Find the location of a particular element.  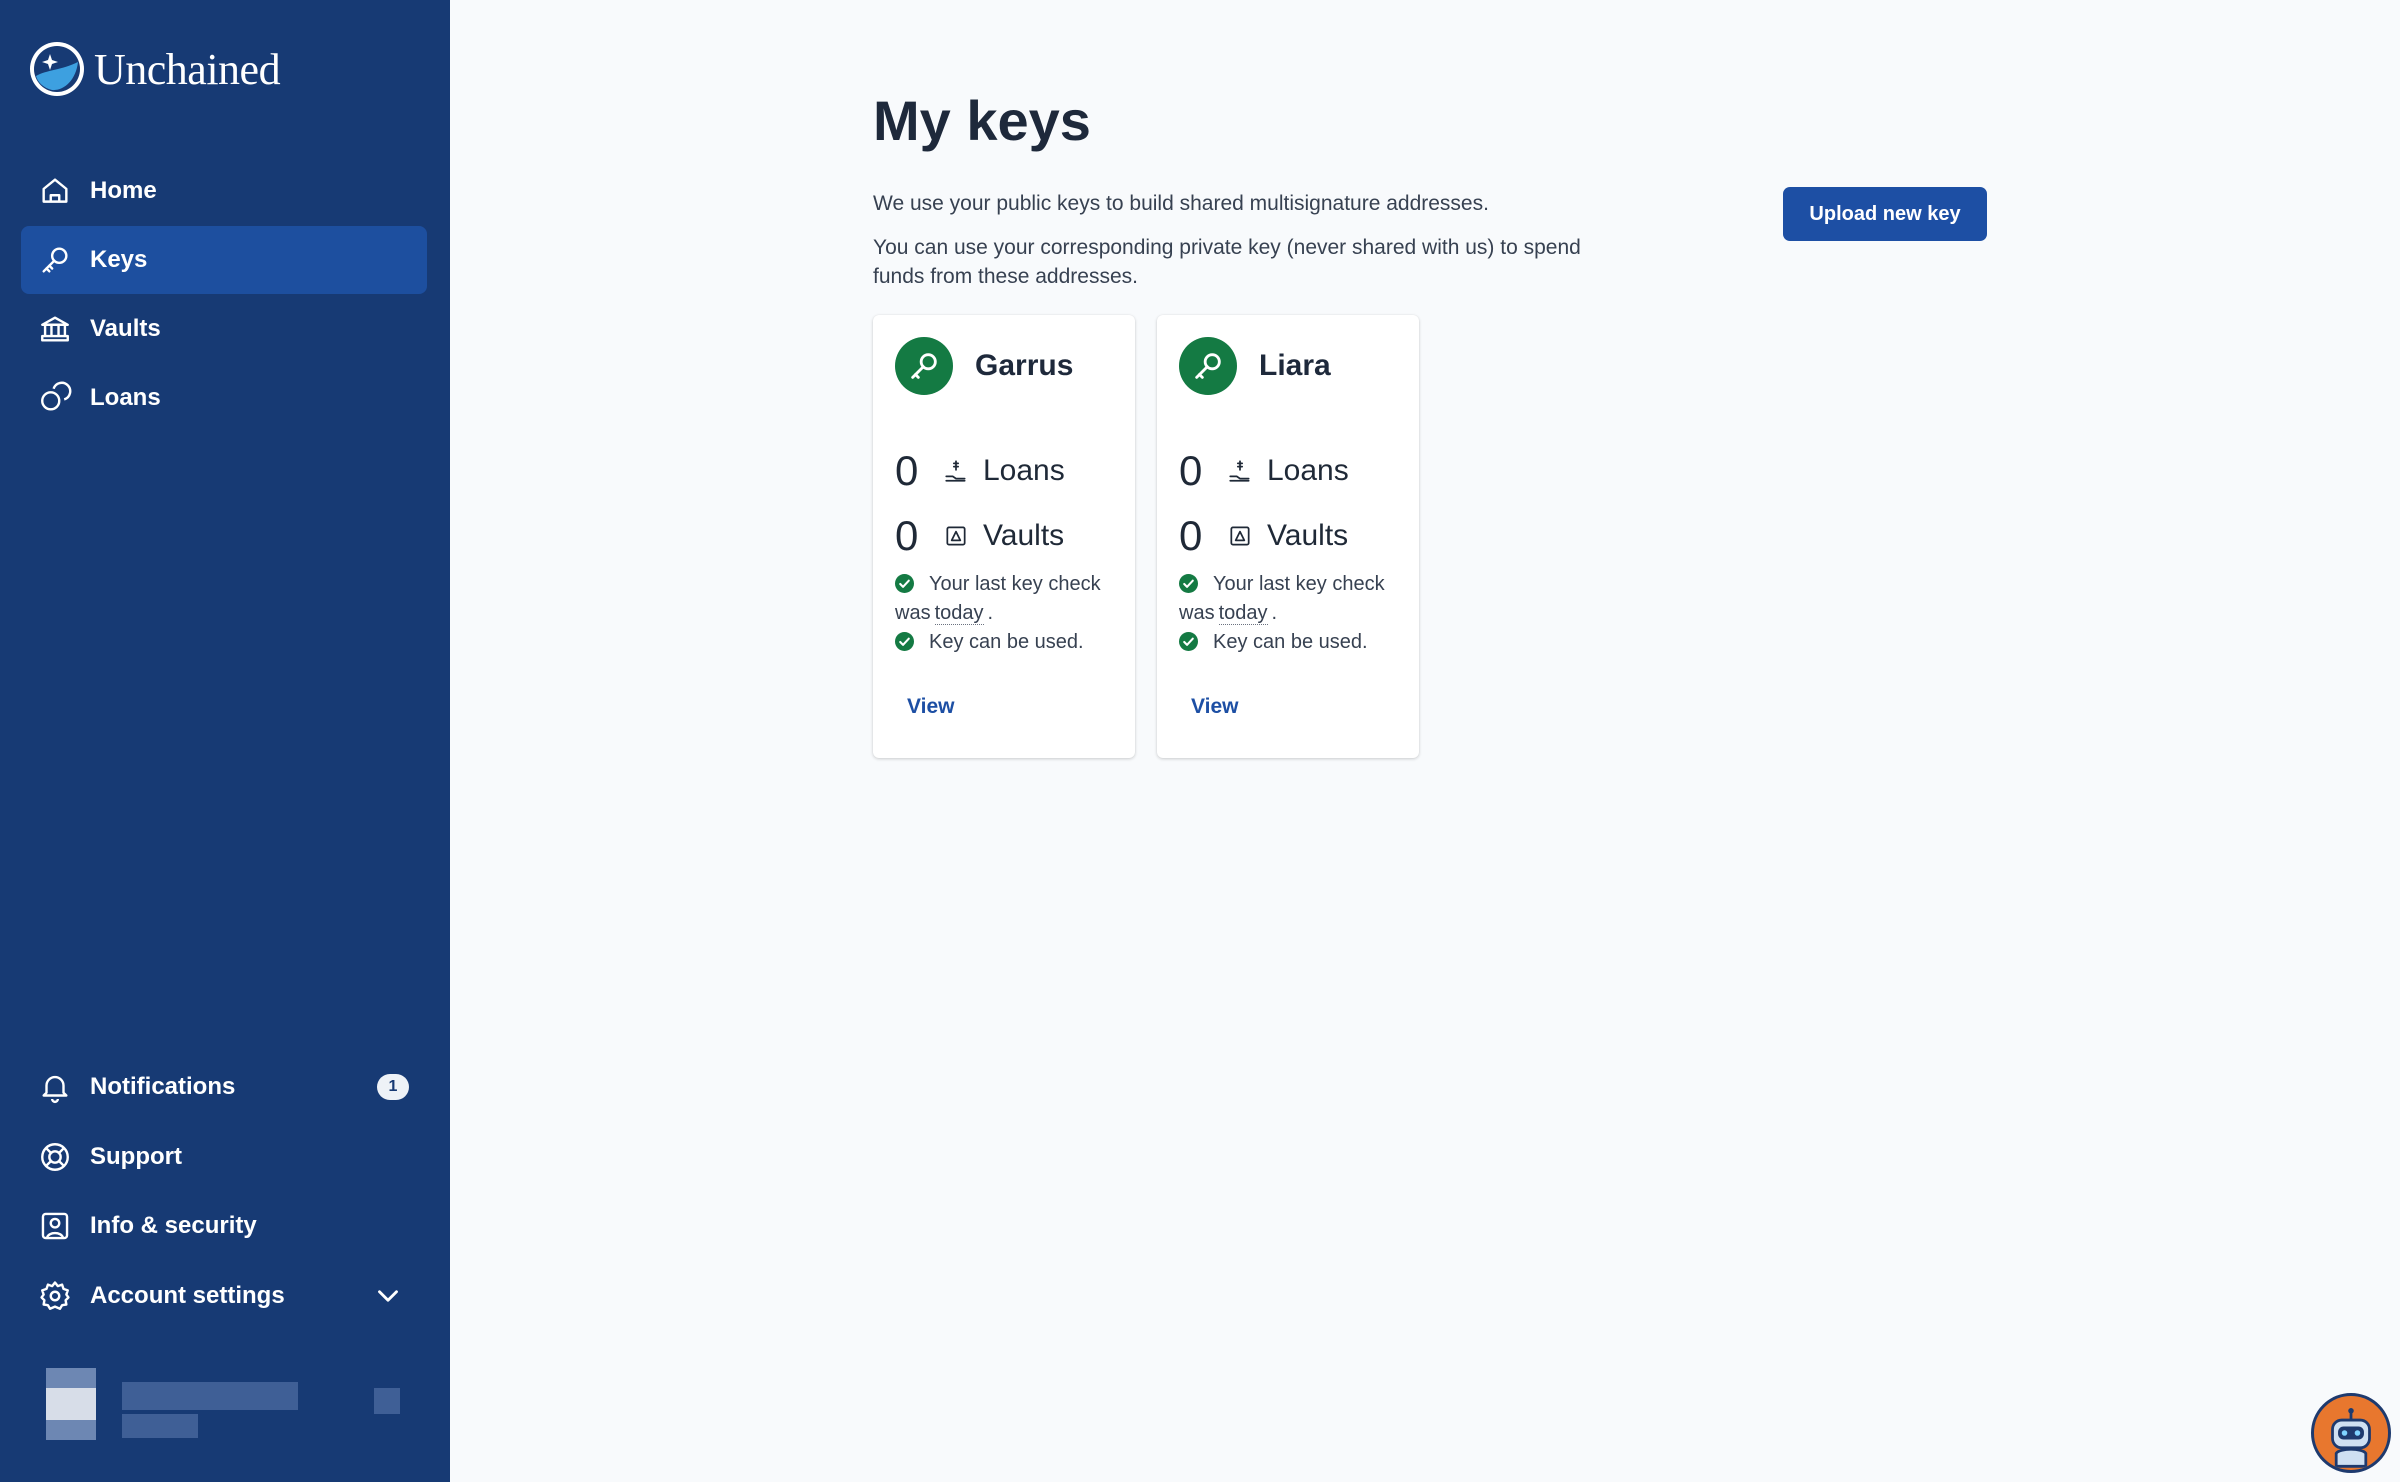

coins-icon is located at coordinates (55, 398).